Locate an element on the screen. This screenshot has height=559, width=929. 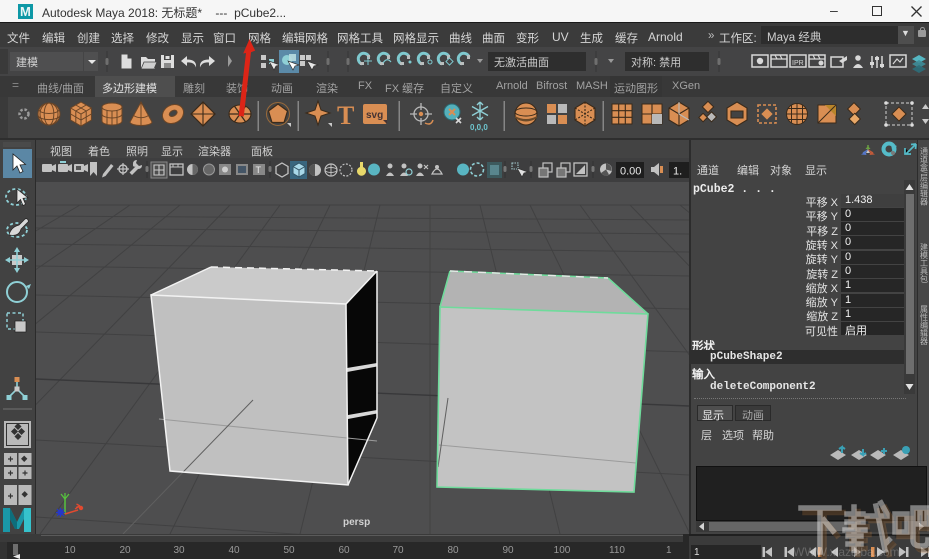
svg-text: 0.00 is located at coordinates (630, 172).